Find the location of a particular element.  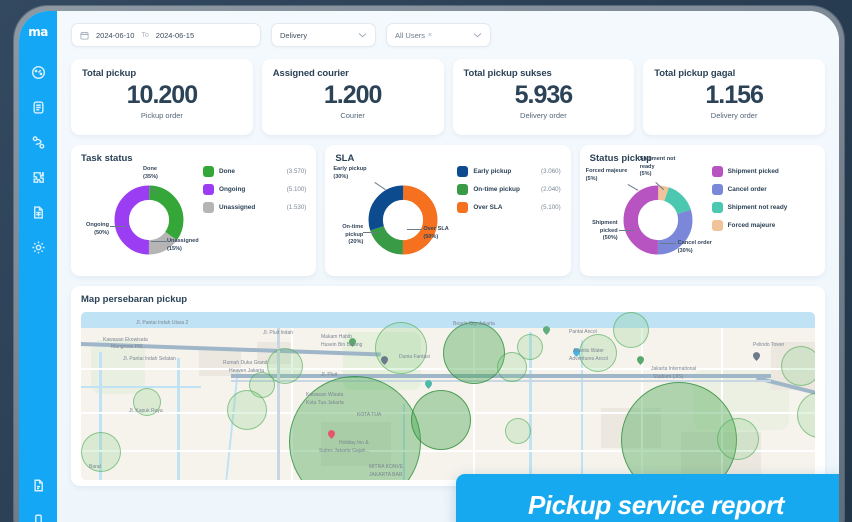

sidebar-item-settings is located at coordinates (38, 247).